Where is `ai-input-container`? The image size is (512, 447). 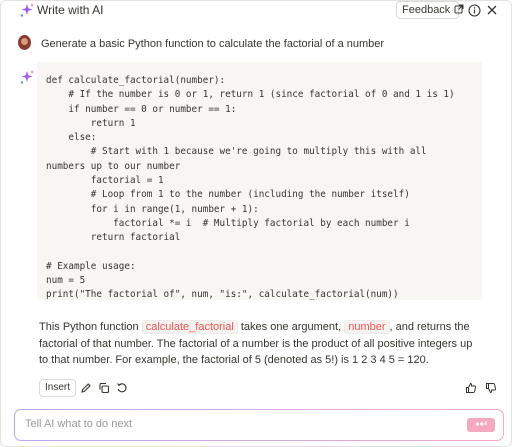
ai-input-container is located at coordinates (259, 425).